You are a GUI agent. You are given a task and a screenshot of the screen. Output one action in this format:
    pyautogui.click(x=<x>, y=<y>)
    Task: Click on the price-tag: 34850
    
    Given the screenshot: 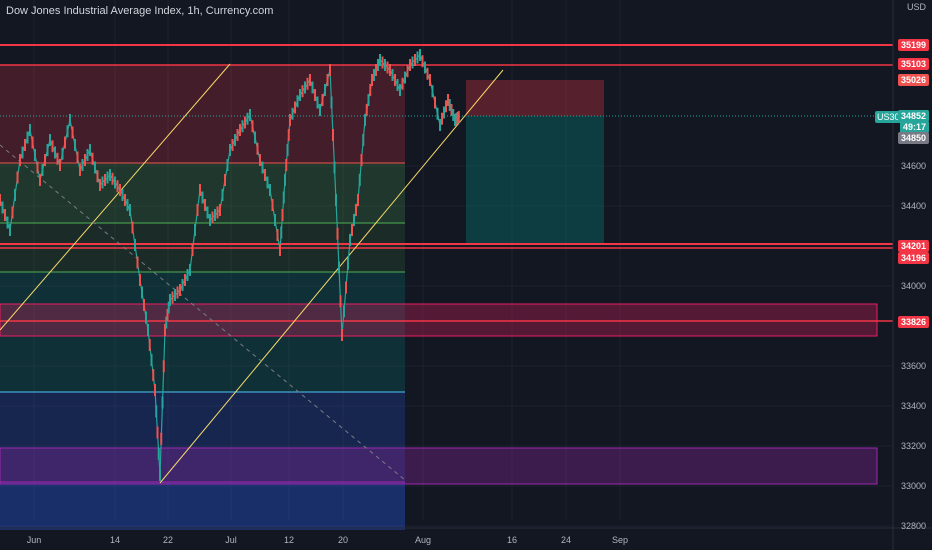 What is the action you would take?
    pyautogui.click(x=913, y=138)
    